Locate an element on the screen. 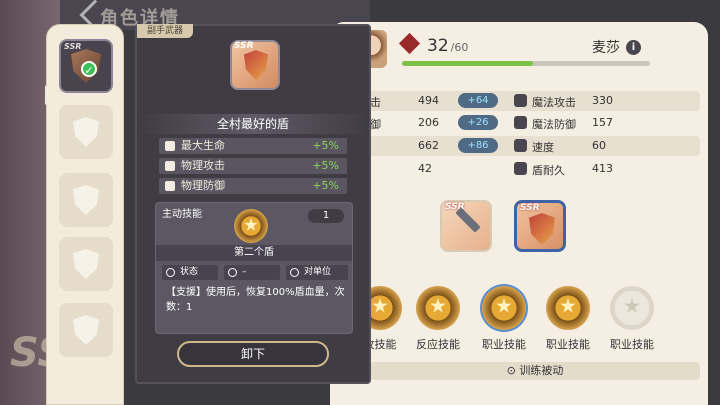 The image size is (720, 405). slot-equipped: SSR ✓ is located at coordinates (86, 66).